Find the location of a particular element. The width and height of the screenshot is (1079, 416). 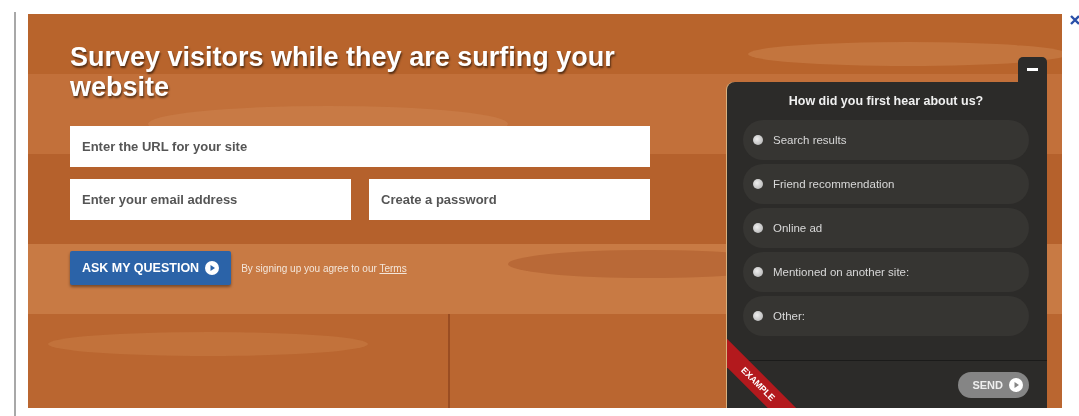

password-field: Create a password is located at coordinates (509, 199).